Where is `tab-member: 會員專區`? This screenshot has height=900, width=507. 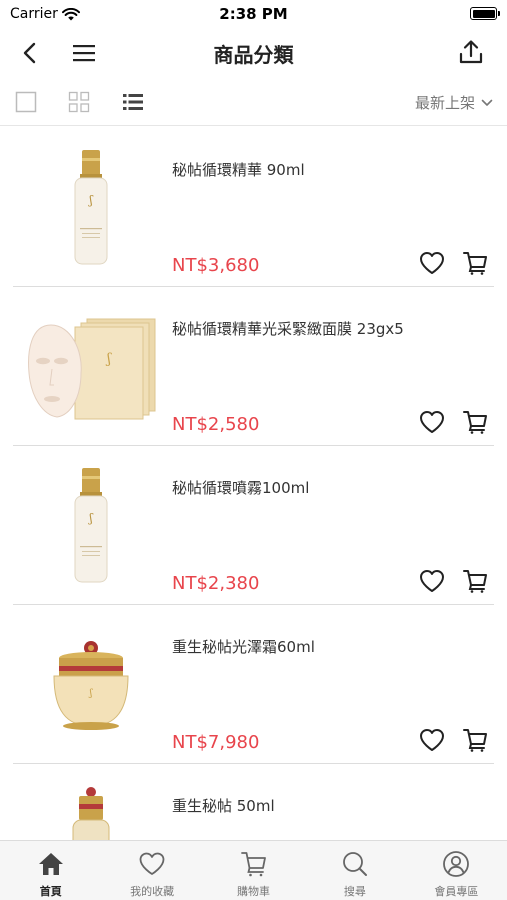 tab-member: 會員專區 is located at coordinates (456, 870).